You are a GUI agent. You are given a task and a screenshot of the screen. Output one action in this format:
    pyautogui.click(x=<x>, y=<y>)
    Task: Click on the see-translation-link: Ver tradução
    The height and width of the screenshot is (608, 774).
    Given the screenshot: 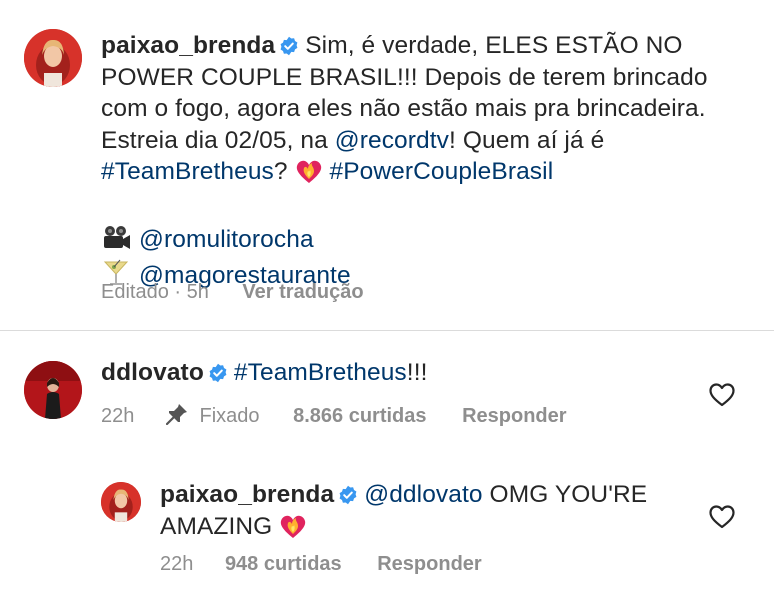 What is the action you would take?
    pyautogui.click(x=302, y=292)
    